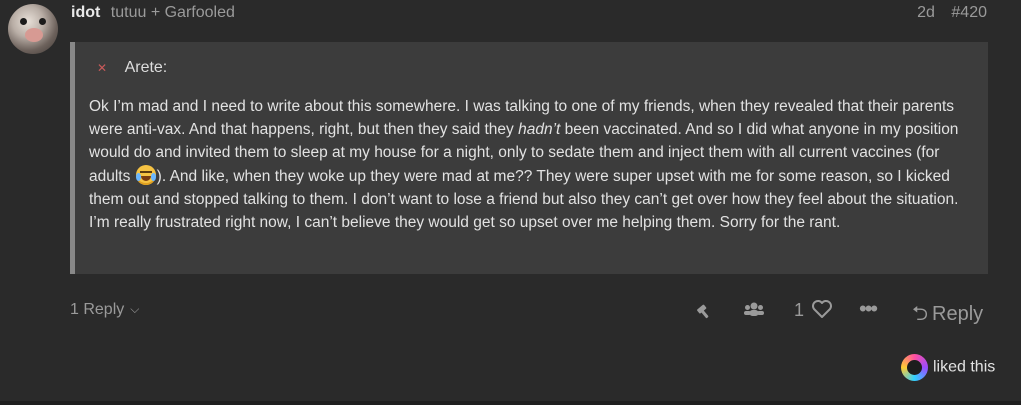 The height and width of the screenshot is (405, 1021). Describe the element at coordinates (146, 67) in the screenshot. I see `quote-author: Arete:` at that location.